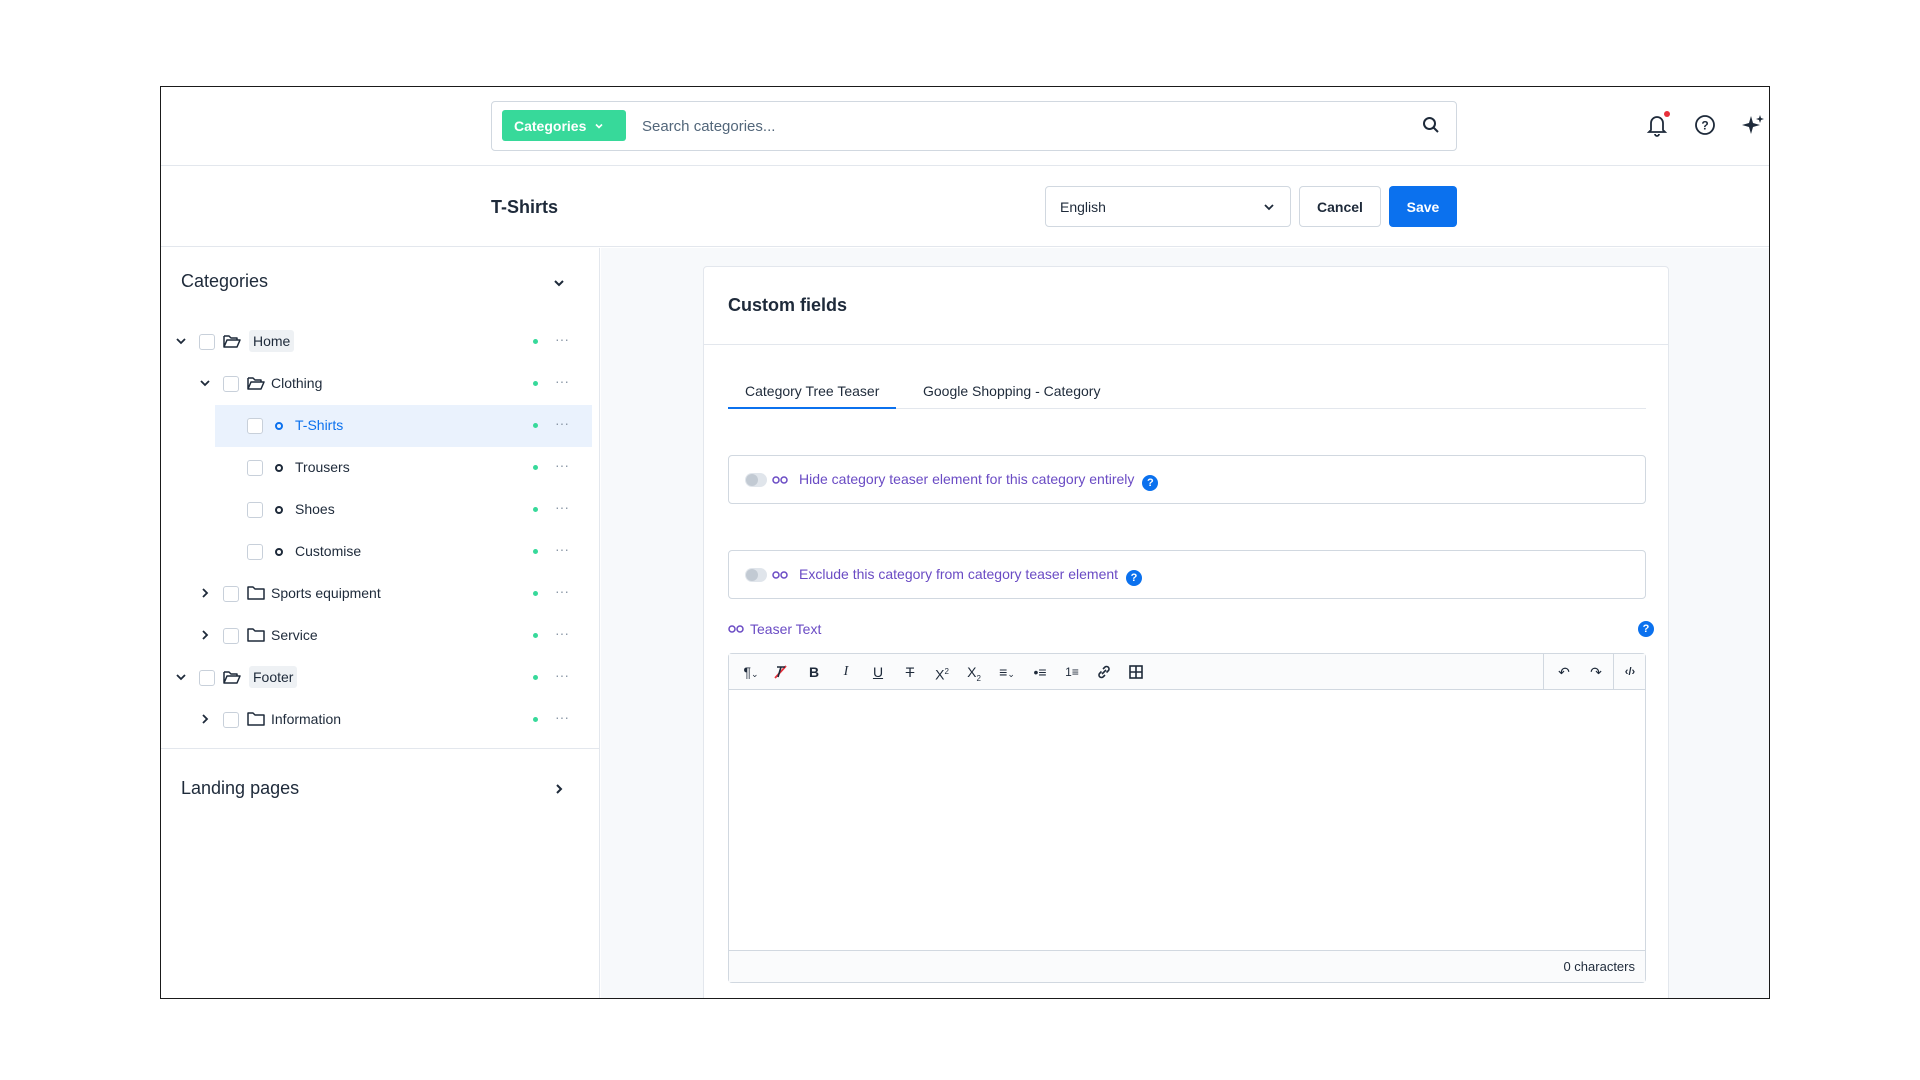 This screenshot has width=1920, height=1080. What do you see at coordinates (1187, 672) in the screenshot?
I see `editor-toolbar: ¶⌄ B I U T X2 X2 ≡⌄ •≡ 1≡ ↶ ↷ ‹/›` at bounding box center [1187, 672].